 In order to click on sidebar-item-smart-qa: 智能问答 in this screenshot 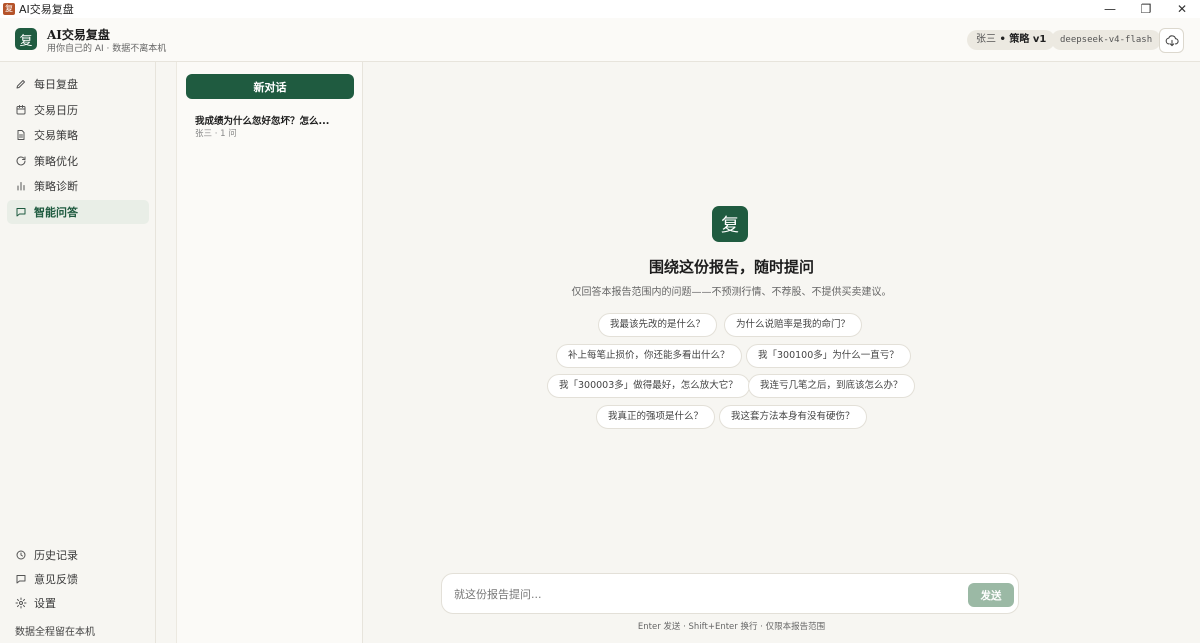, I will do `click(78, 212)`.